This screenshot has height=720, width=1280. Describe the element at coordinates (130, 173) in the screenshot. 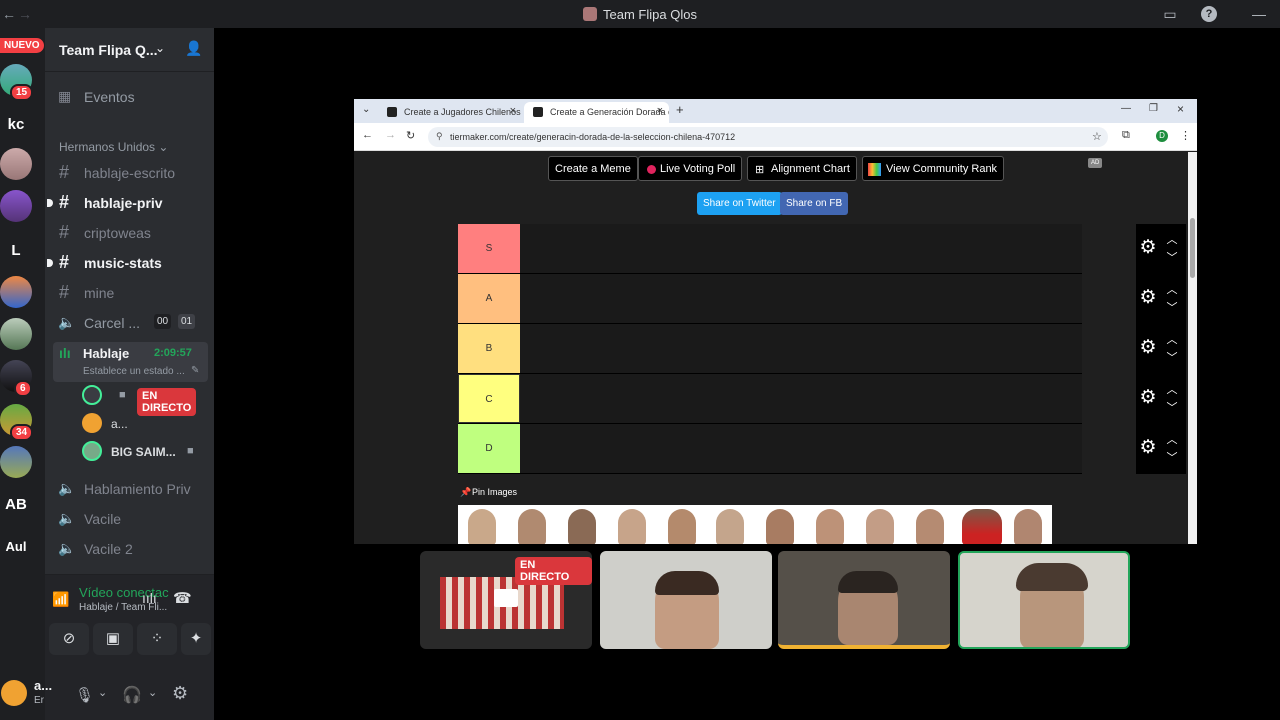

I see `channel-hablaje-escrito: # hablaje-escrito` at that location.